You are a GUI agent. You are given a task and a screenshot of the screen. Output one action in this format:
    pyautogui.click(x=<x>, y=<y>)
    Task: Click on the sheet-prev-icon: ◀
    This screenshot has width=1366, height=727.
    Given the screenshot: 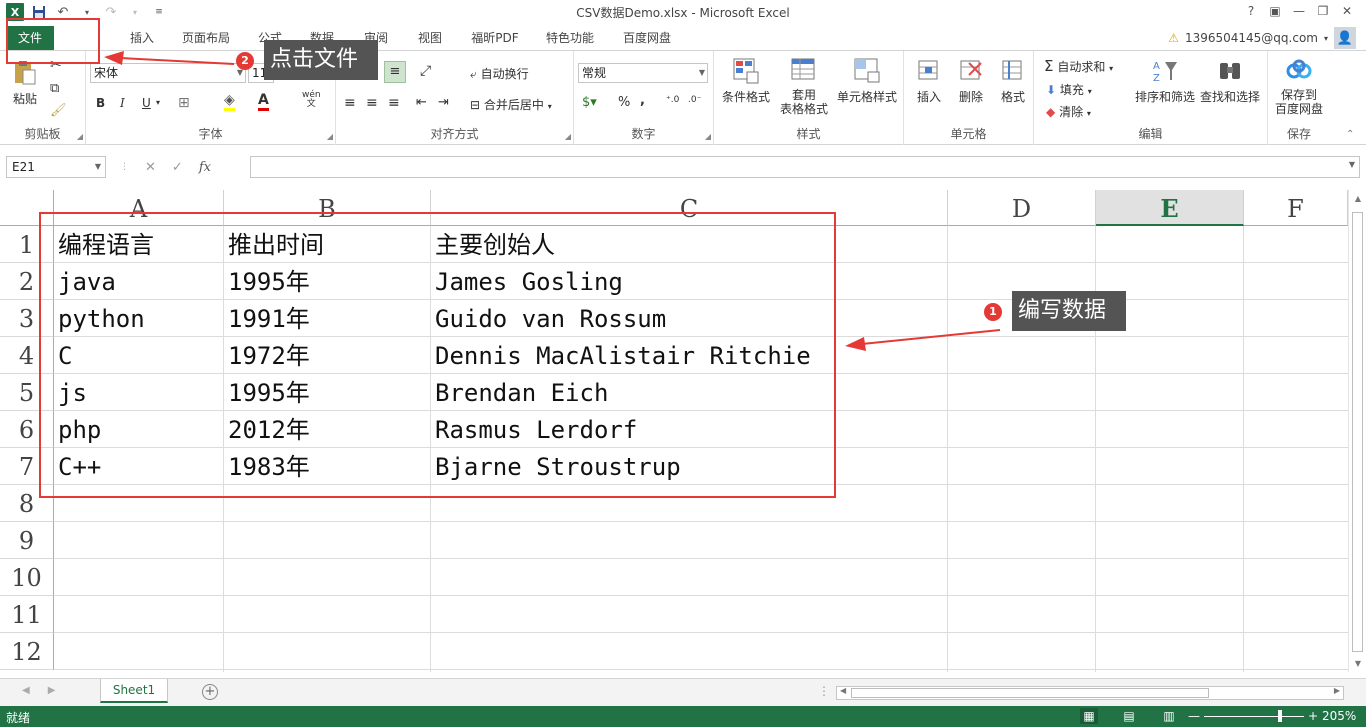 What is the action you would take?
    pyautogui.click(x=26, y=690)
    